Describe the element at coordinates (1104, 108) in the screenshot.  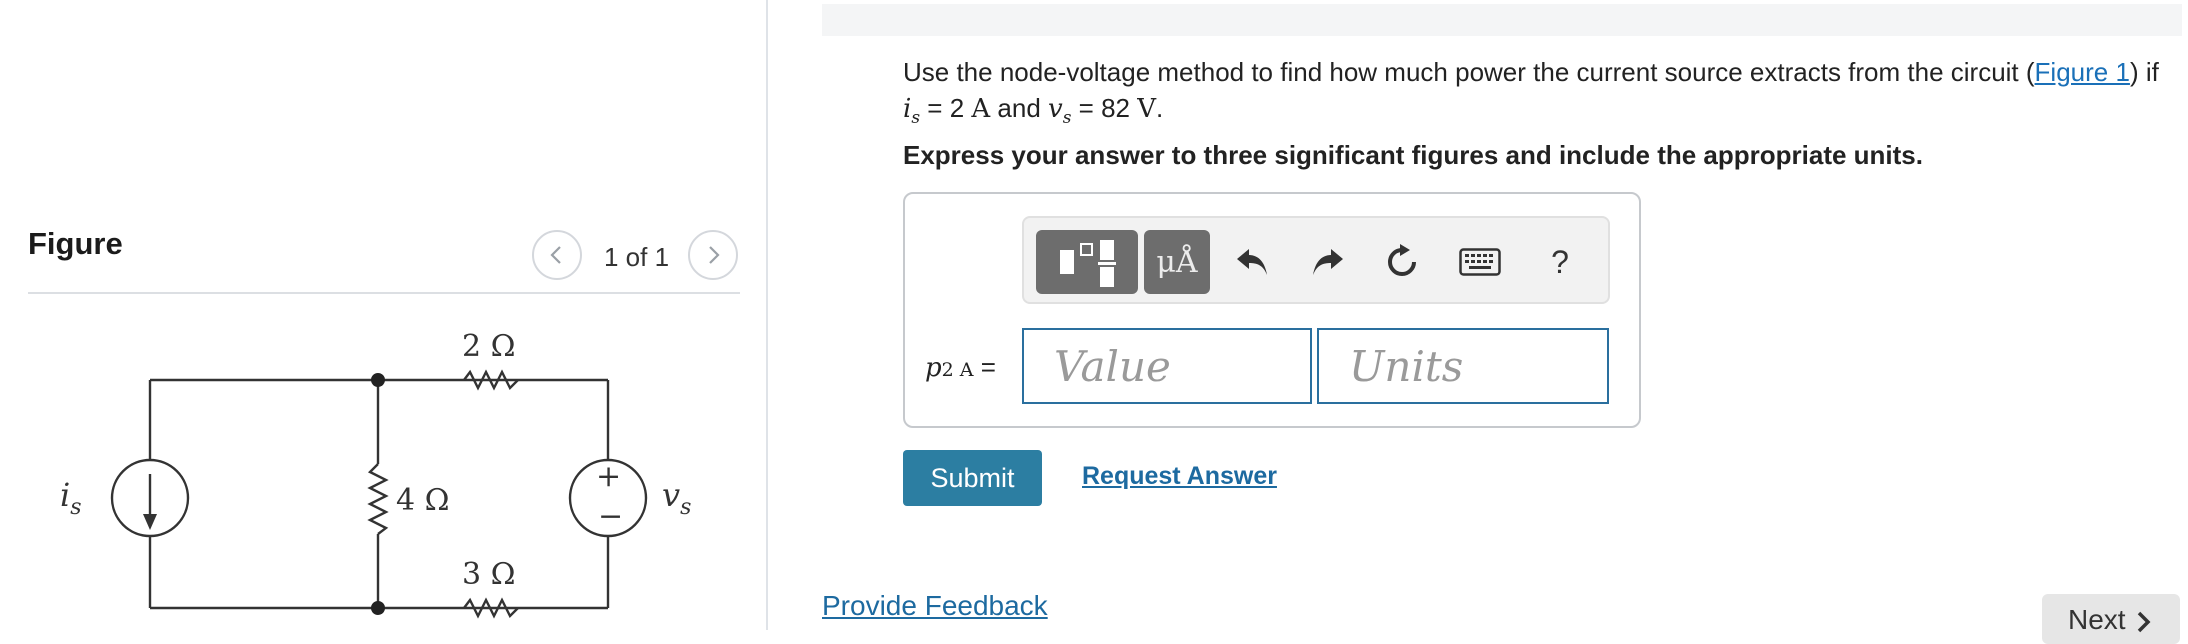
I see `vs-value: = 82` at that location.